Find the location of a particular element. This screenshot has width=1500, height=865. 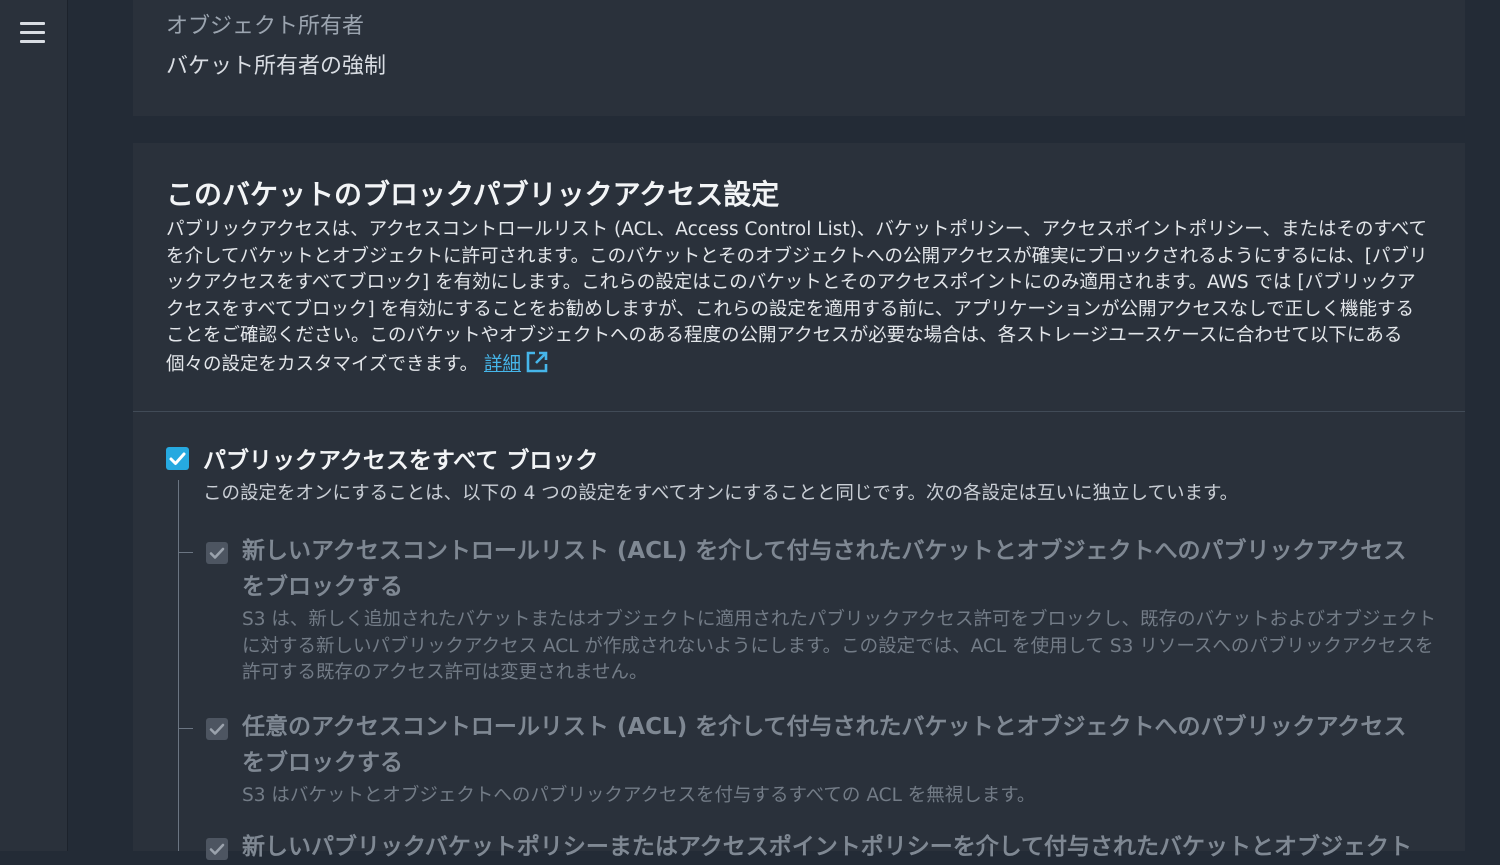

block-new-acl-checkbox is located at coordinates (217, 553).